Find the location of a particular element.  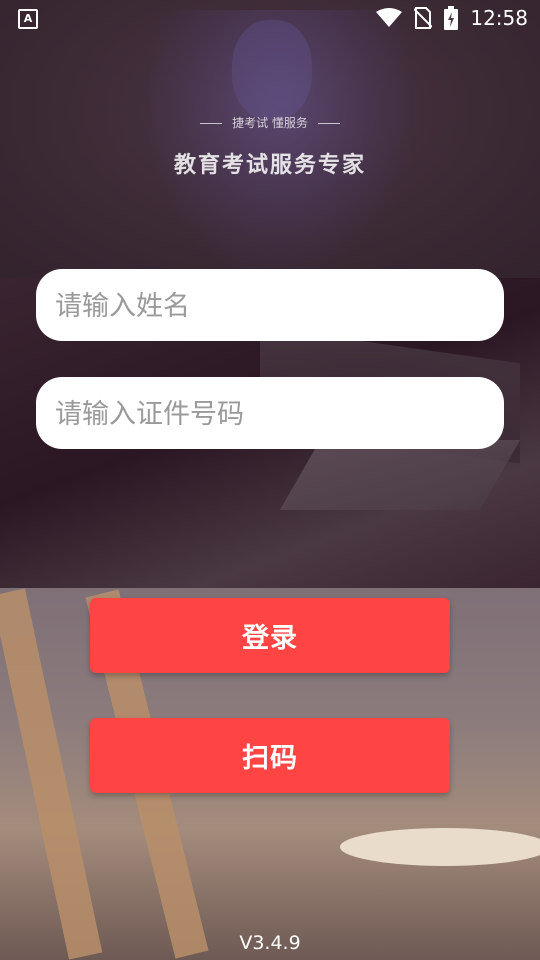

id-number-field is located at coordinates (270, 414).